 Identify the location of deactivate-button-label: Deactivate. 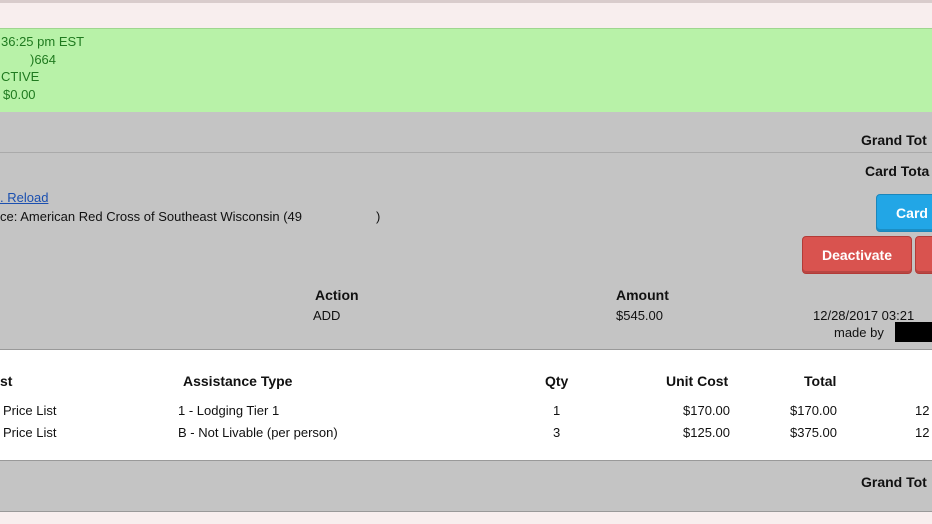
(857, 255).